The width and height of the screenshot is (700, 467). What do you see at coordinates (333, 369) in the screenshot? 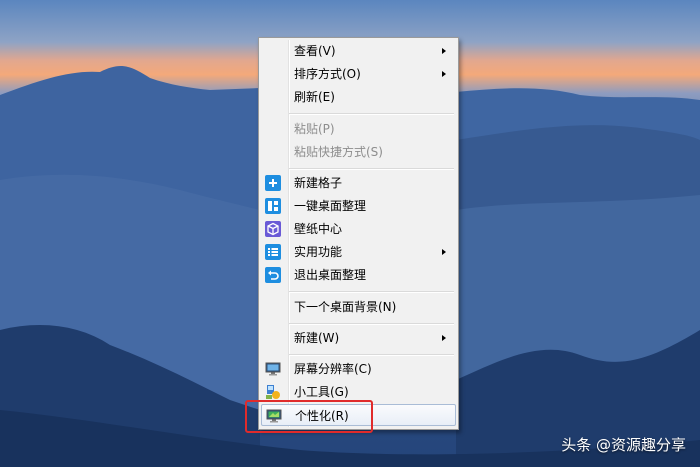
I see `menu-item-label: 屏幕分辨率(C)` at bounding box center [333, 369].